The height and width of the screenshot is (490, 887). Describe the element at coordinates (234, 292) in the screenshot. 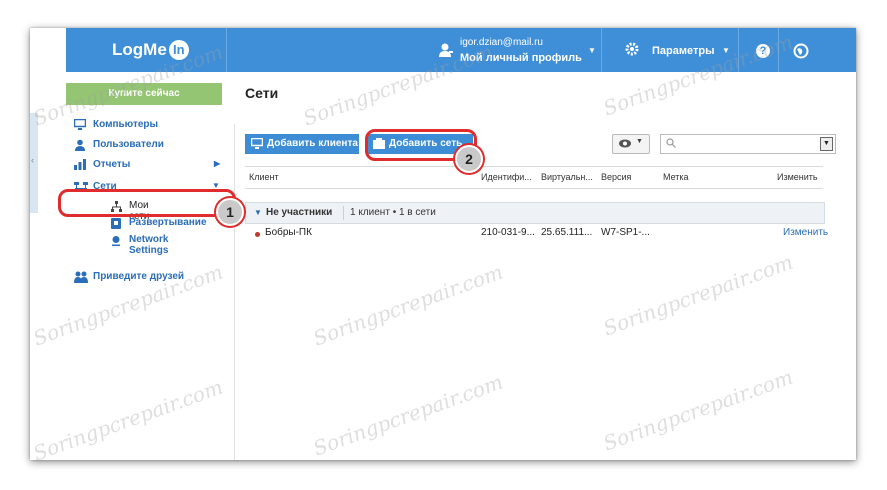

I see `sidebar-divider` at that location.